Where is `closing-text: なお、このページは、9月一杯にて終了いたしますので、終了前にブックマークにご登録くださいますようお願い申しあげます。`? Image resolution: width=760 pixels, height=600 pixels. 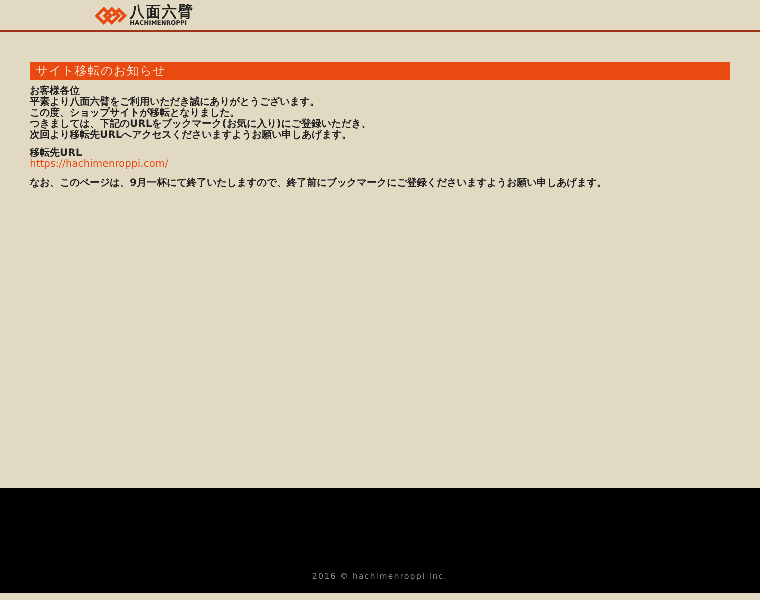
closing-text: なお、このページは、9月一杯にて終了いたしますので、終了前にブックマークにご登録くださいますようお願い申しあげます。 is located at coordinates (319, 183).